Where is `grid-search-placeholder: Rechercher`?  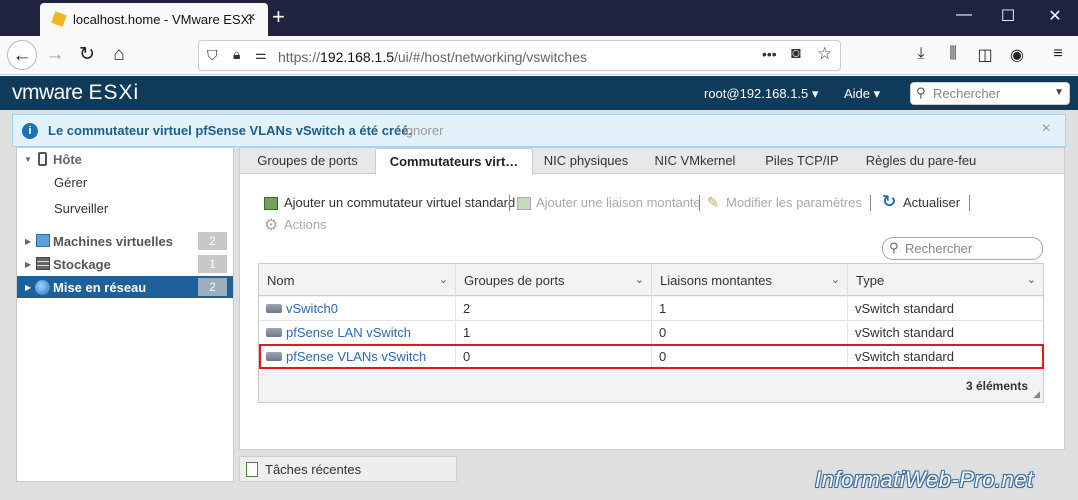
grid-search-placeholder: Rechercher is located at coordinates (939, 248).